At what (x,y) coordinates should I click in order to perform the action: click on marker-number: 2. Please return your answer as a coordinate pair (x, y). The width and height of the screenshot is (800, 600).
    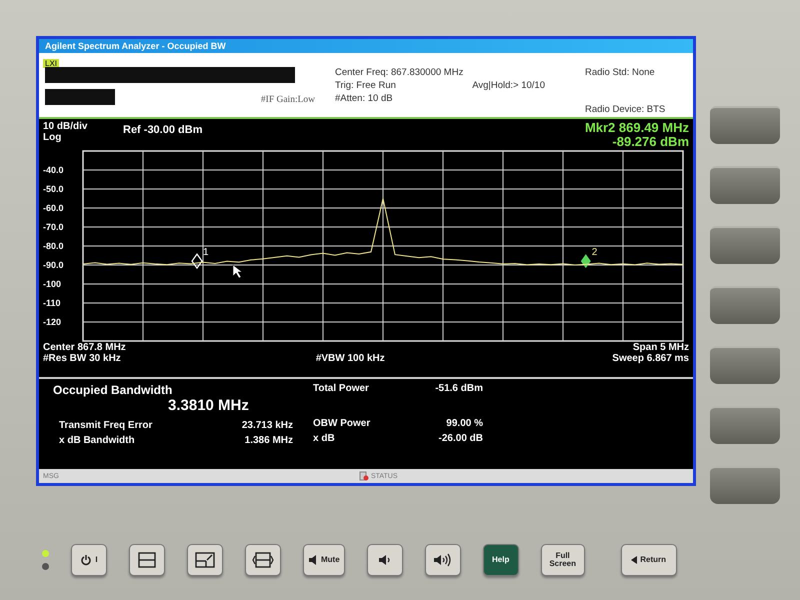
    Looking at the image, I should click on (595, 252).